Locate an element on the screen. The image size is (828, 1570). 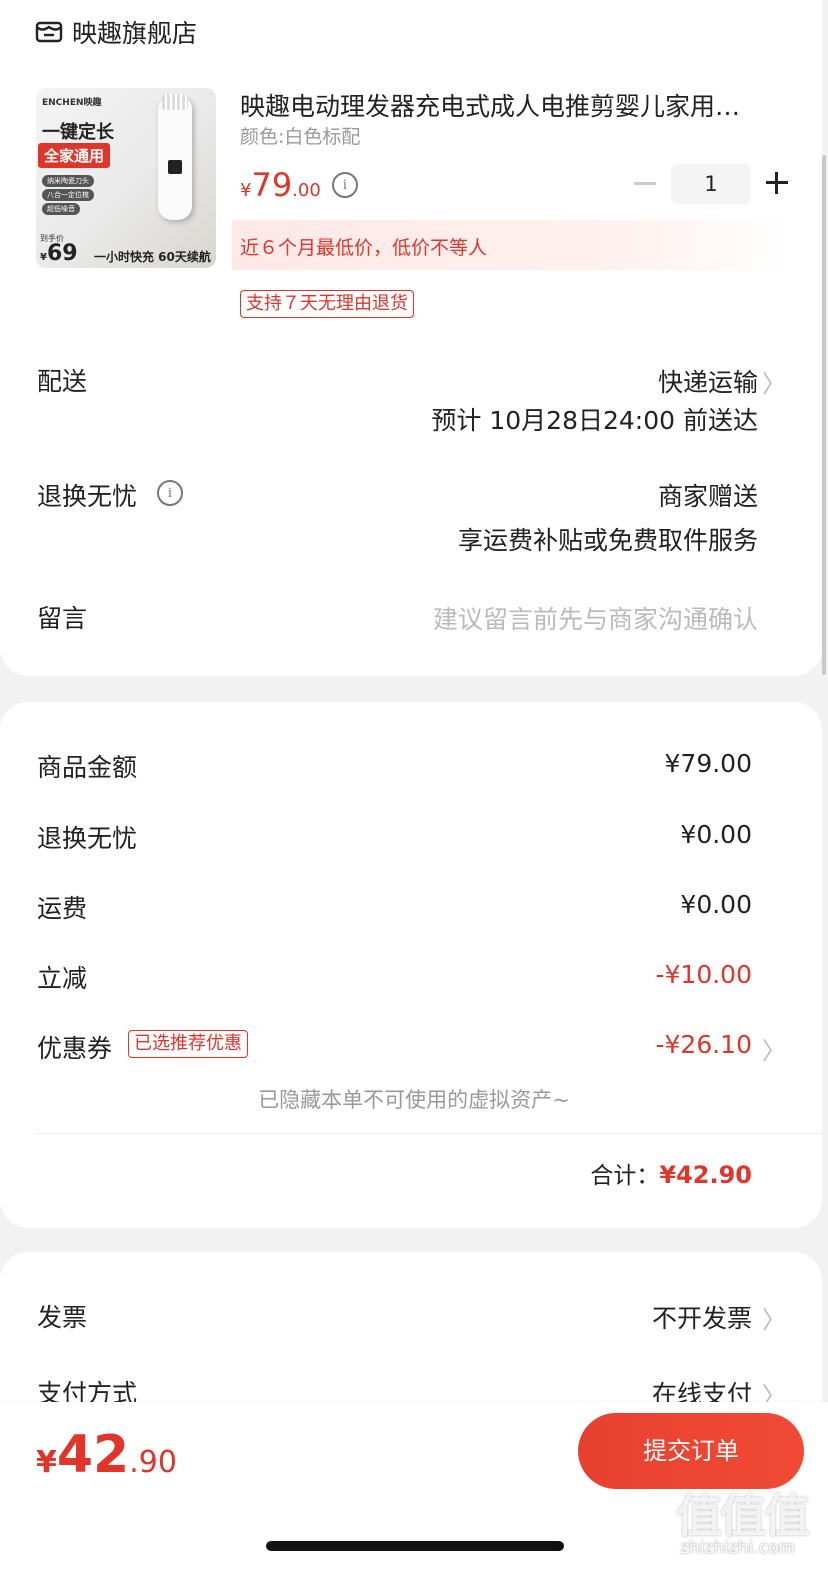
hidden-assets-note: 已隐藏本单不可使用的虚拟资产~ is located at coordinates (414, 1099).